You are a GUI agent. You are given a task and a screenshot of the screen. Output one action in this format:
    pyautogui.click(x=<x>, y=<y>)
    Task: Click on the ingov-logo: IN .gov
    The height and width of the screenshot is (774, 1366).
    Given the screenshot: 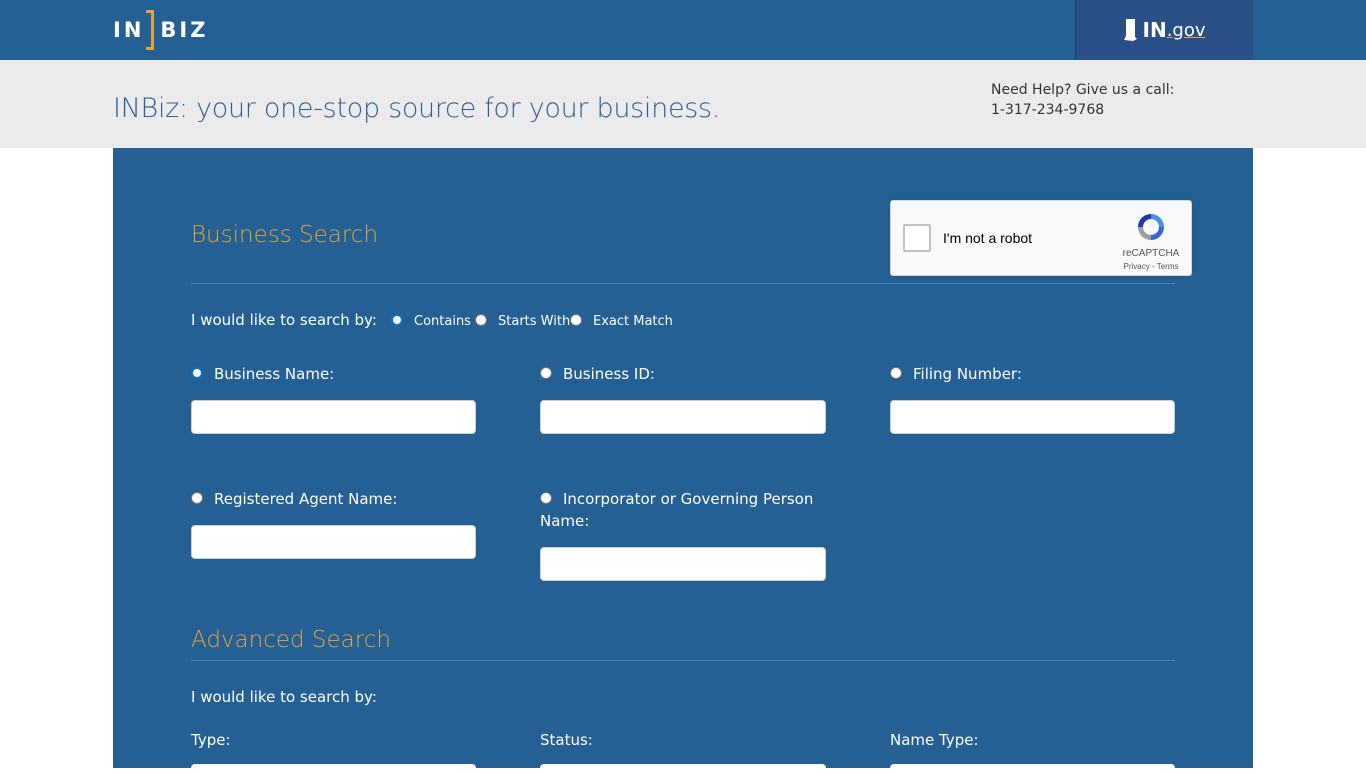 What is the action you would take?
    pyautogui.click(x=1164, y=30)
    